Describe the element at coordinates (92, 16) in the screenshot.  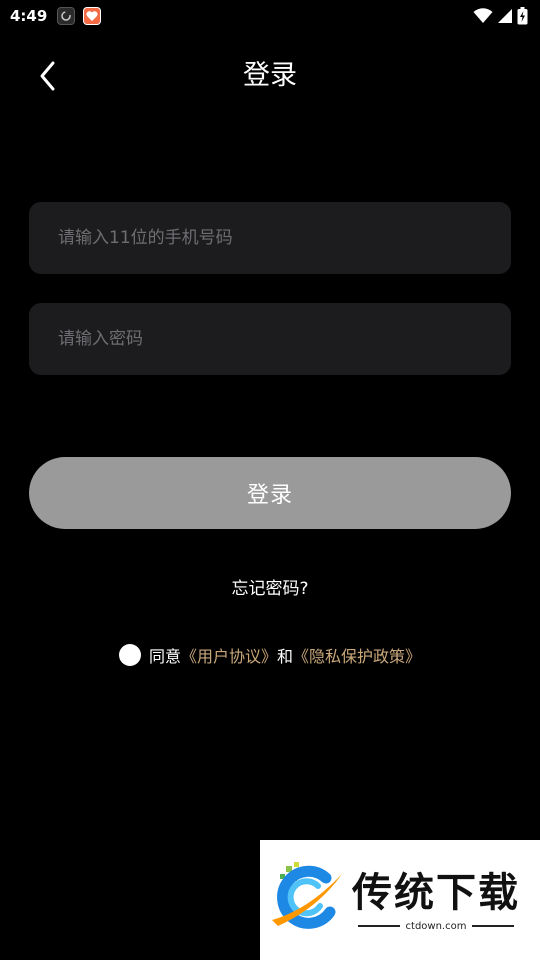
I see `heart-app-icon` at that location.